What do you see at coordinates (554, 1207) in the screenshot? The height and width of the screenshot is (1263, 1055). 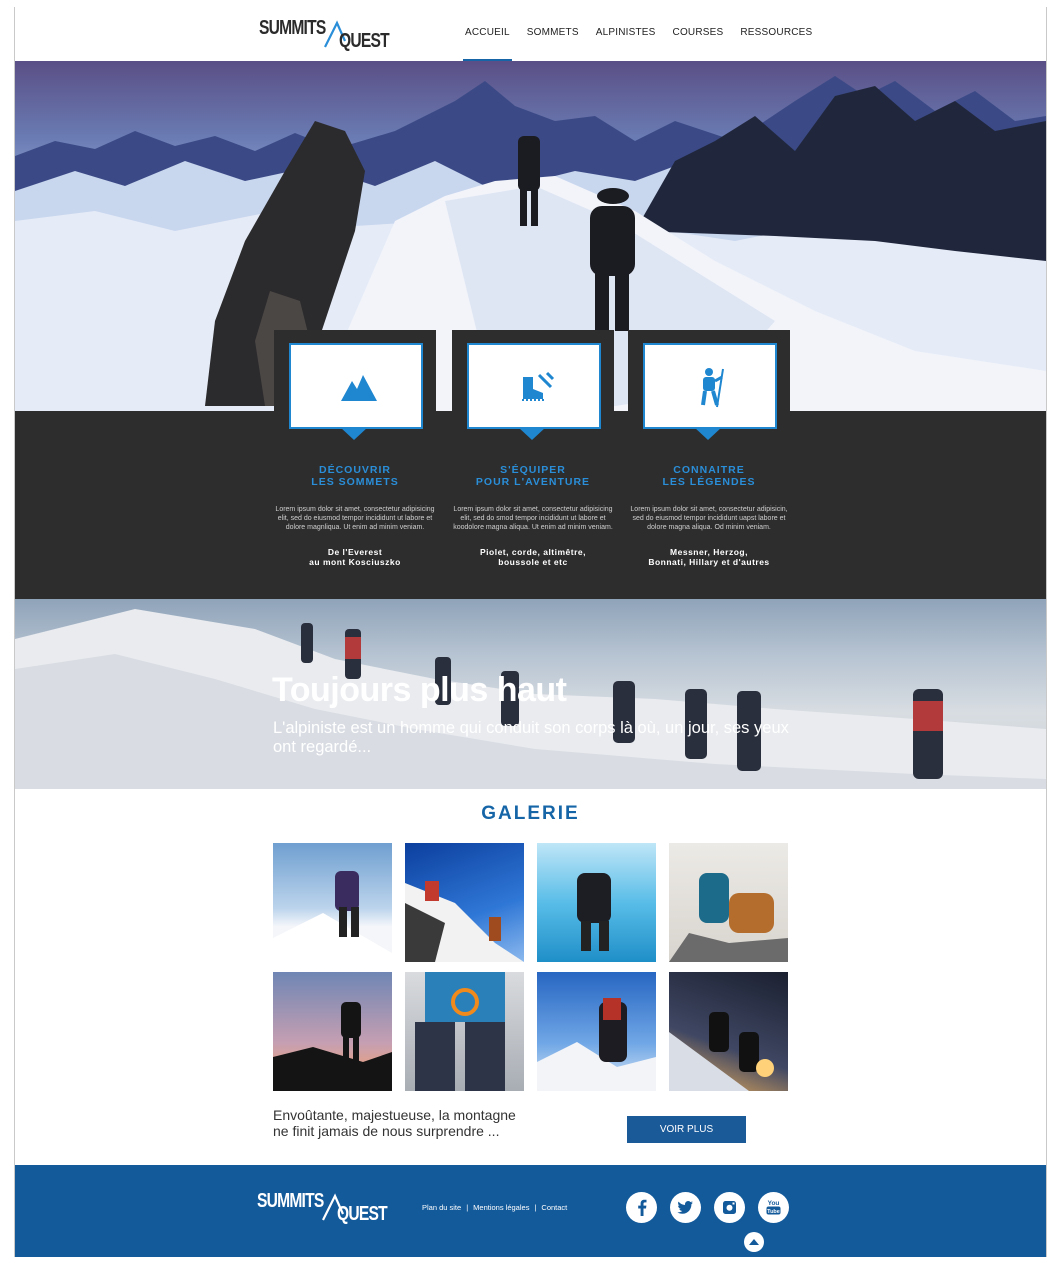 I see `footer-link-contact: Contact` at bounding box center [554, 1207].